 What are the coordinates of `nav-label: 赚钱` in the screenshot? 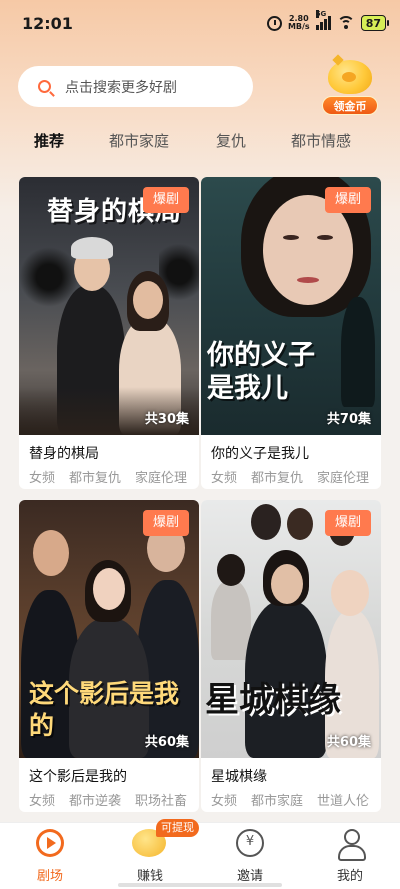 It's located at (149, 876).